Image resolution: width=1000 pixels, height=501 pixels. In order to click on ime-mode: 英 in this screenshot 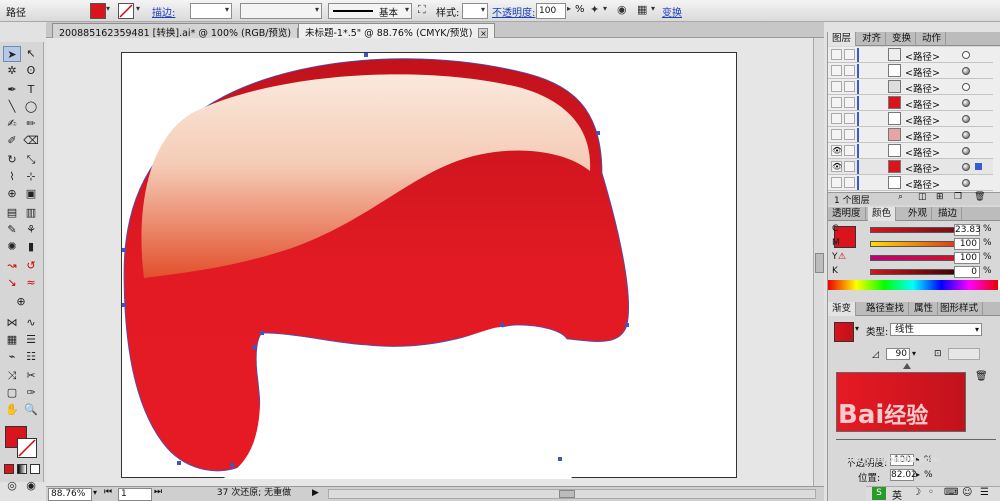, I will do `click(897, 494)`.